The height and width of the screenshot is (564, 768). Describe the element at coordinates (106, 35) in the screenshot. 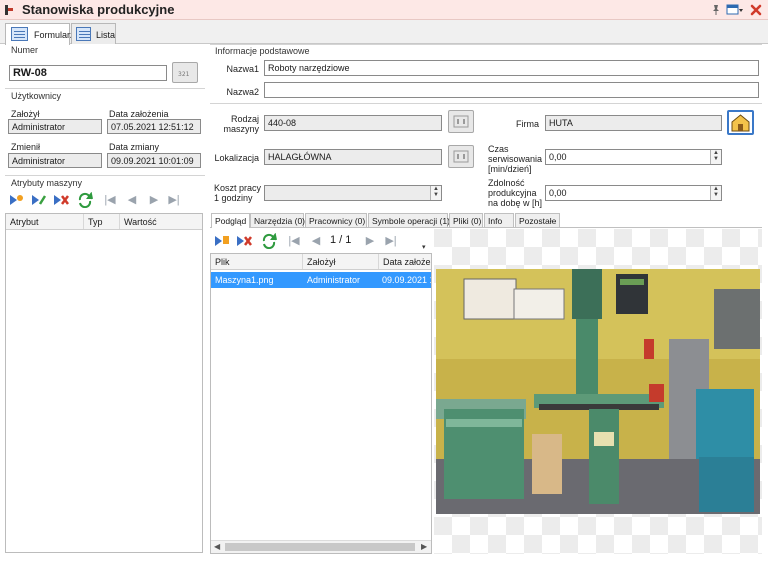

I see `tab-lista-label: Lista` at that location.